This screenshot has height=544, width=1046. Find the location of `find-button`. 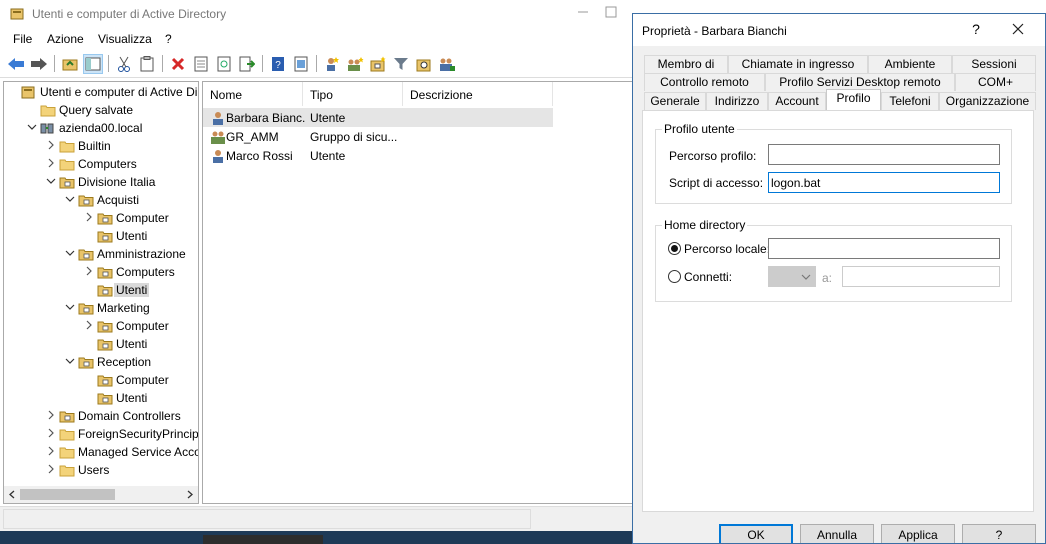

find-button is located at coordinates (424, 64).